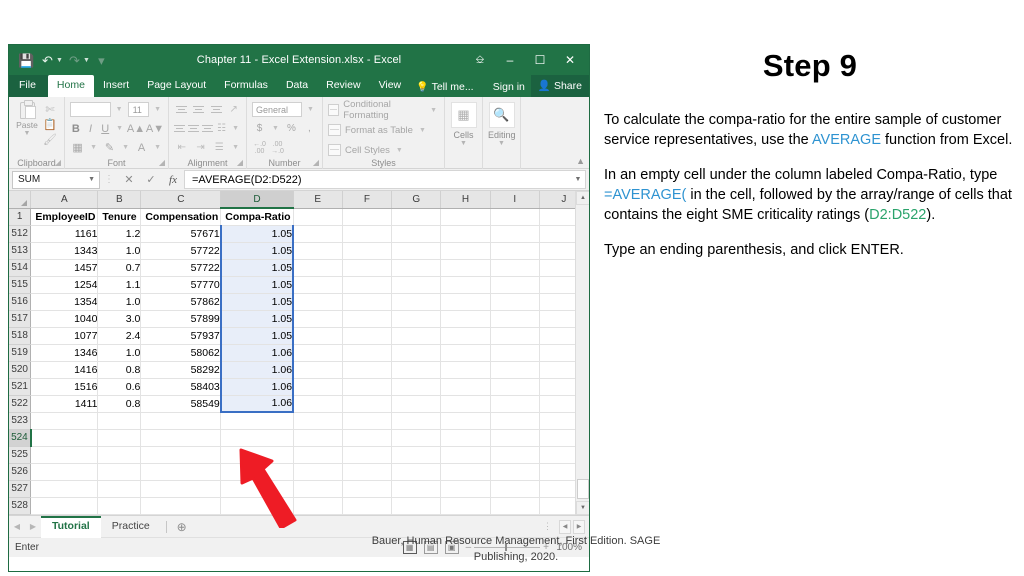 The image size is (1024, 576). I want to click on row-header-513: 513, so click(20, 251).